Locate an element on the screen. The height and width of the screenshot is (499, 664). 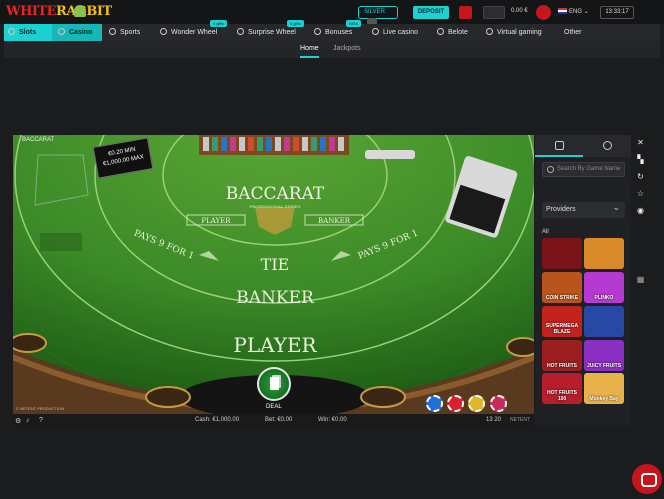
chat-icon is located at coordinates (647, 479).